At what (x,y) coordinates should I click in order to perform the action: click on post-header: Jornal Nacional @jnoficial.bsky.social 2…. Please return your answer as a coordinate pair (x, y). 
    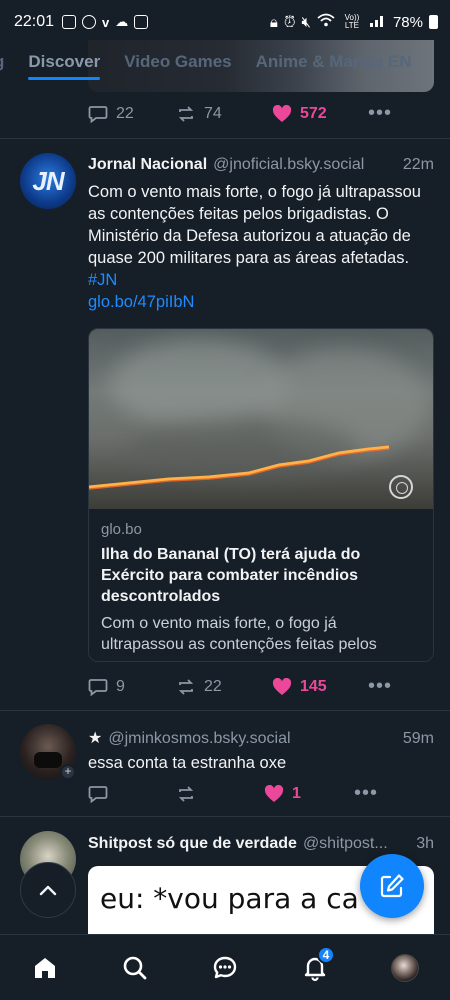
    Looking at the image, I should click on (261, 165).